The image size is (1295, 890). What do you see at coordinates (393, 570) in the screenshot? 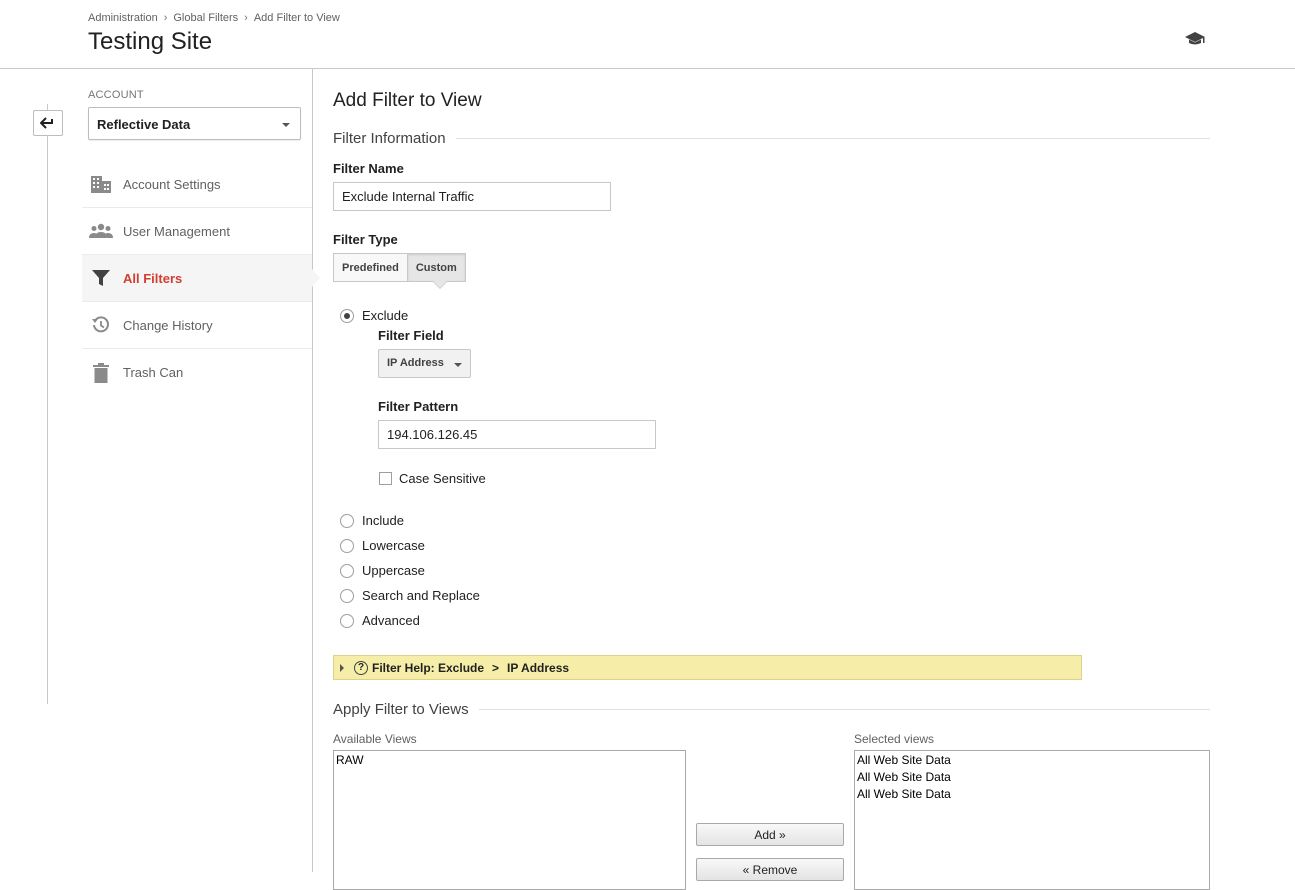
I see `radio-label: Uppercase` at bounding box center [393, 570].